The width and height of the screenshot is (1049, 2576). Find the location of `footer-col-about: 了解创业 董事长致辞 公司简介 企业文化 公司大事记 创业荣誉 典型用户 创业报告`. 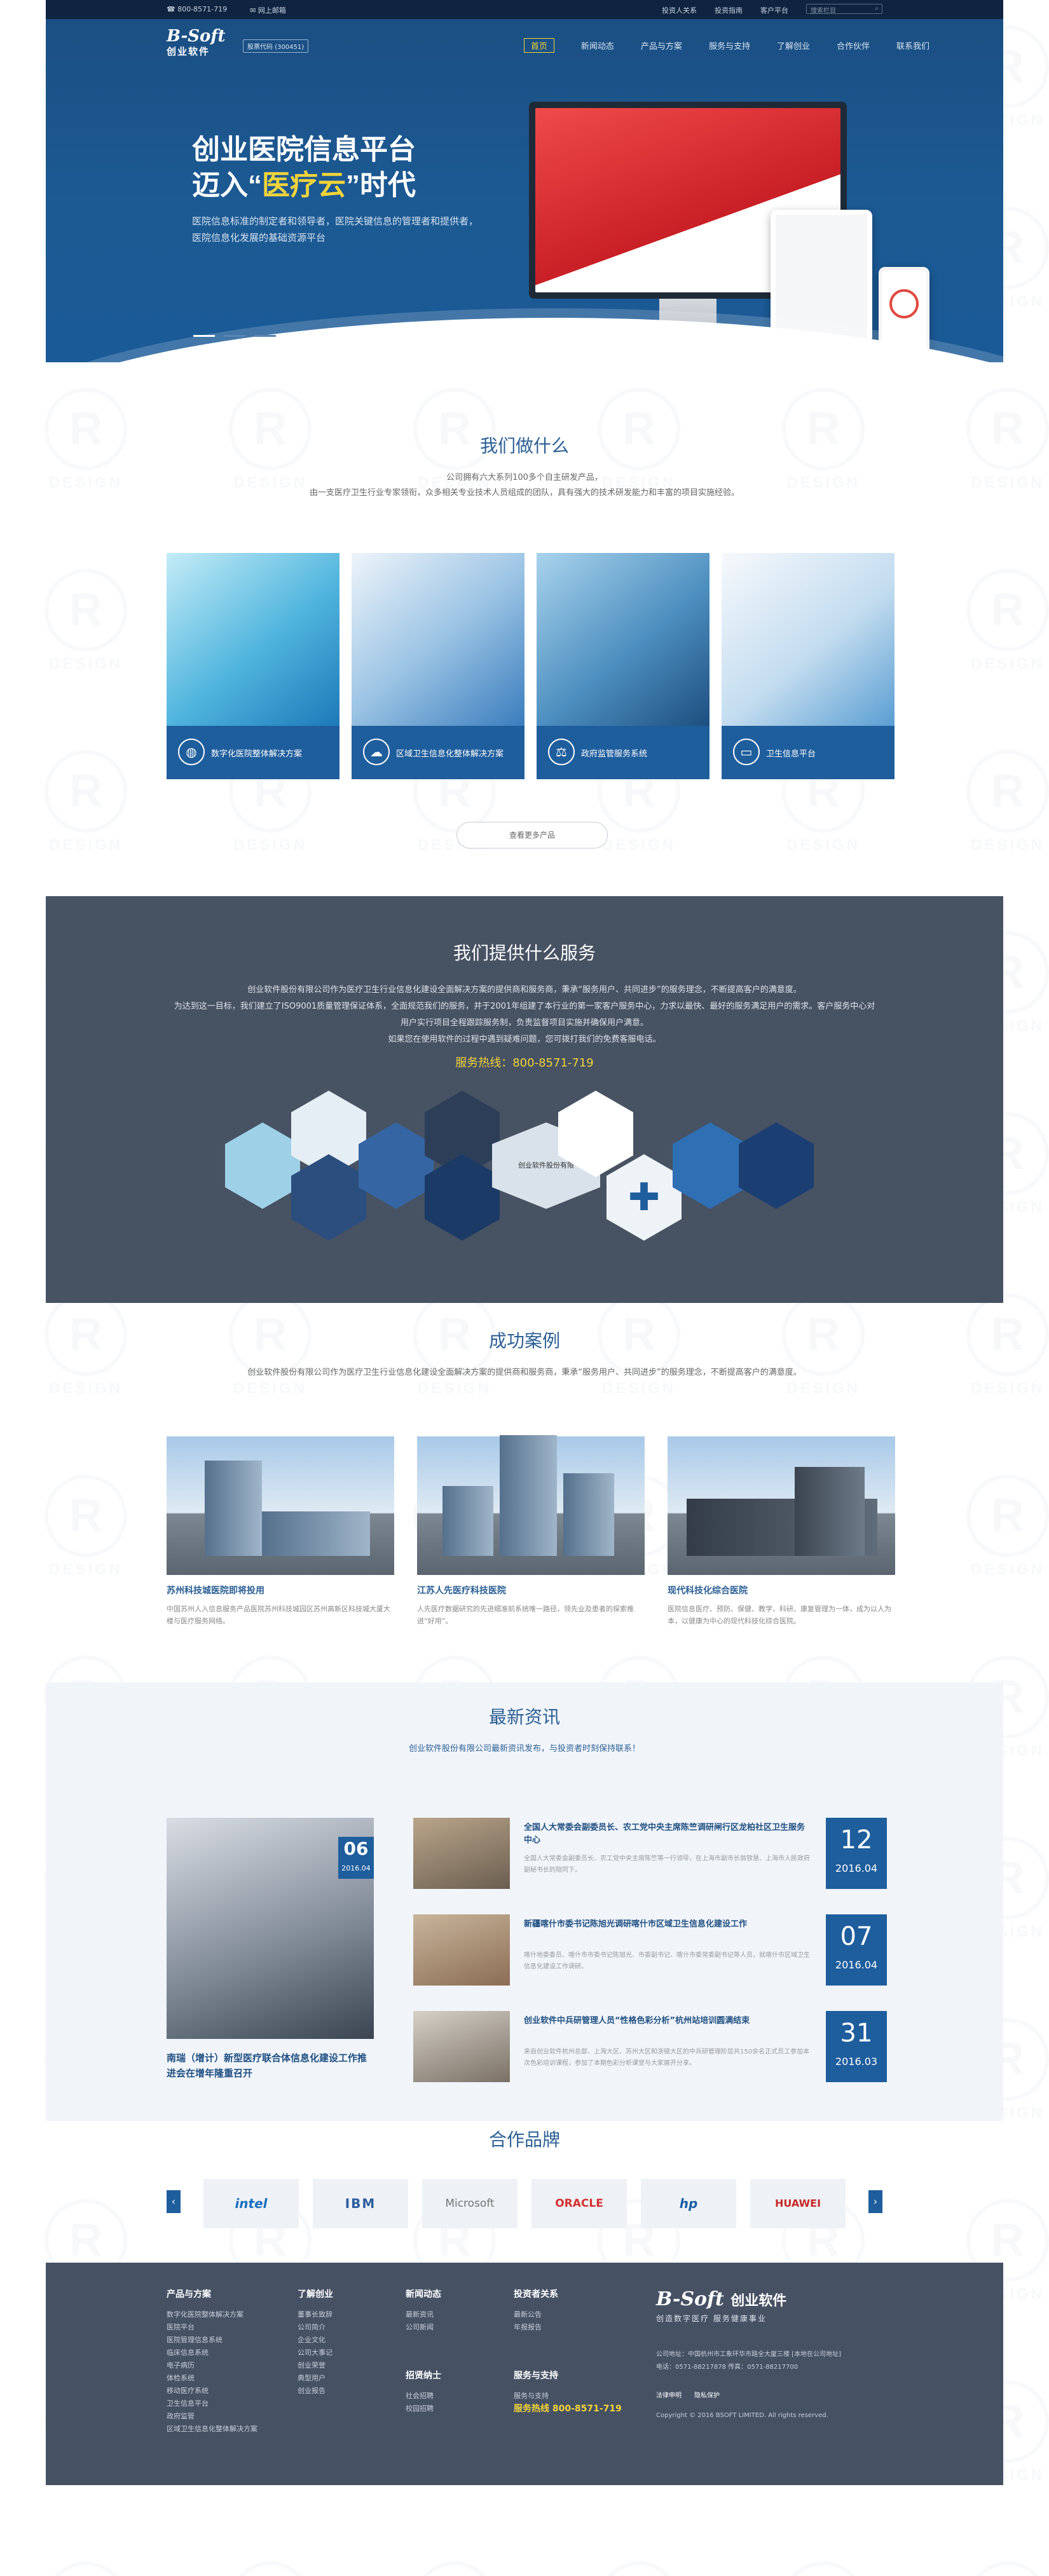

footer-col-about: 了解创业 董事长致辞 公司简介 企业文化 公司大事记 创业荣誉 典型用户 创业报告 is located at coordinates (315, 2342).